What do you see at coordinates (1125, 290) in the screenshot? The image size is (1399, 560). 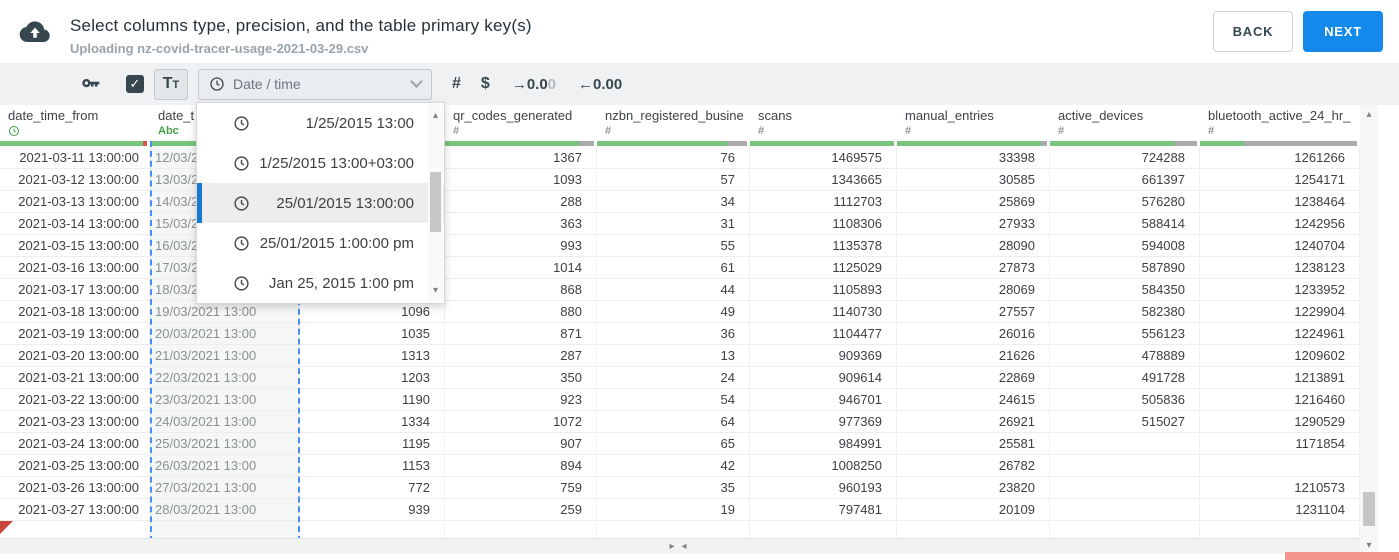 I see `table-cell: 584350` at bounding box center [1125, 290].